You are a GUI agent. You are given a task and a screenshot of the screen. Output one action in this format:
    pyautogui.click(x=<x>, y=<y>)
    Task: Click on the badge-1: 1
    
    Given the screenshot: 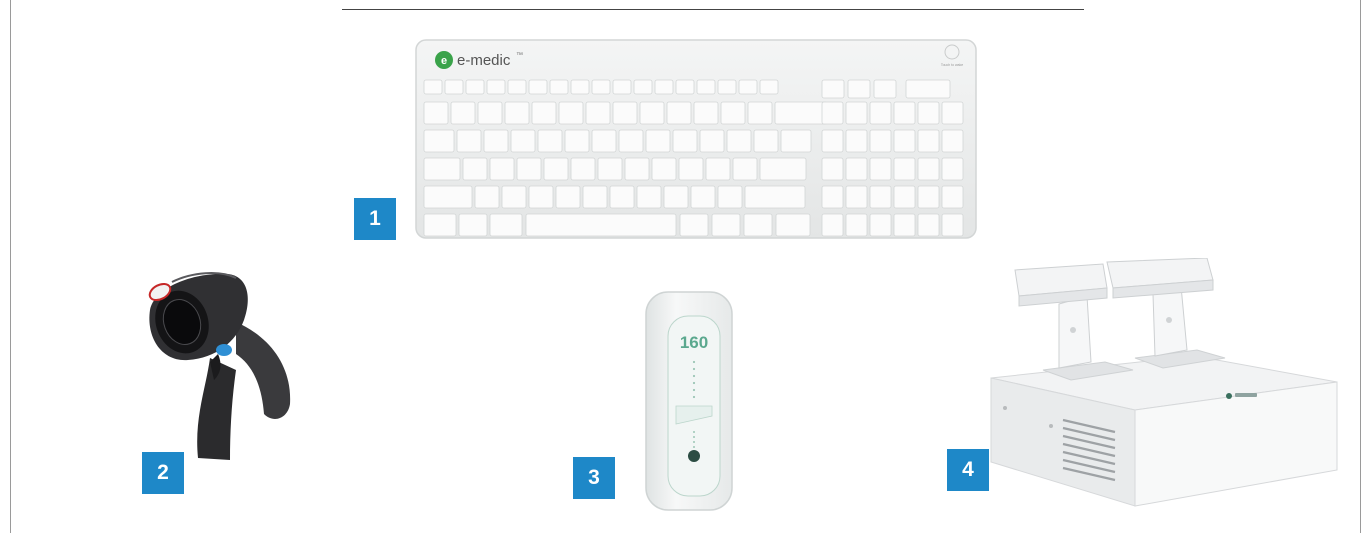 What is the action you would take?
    pyautogui.click(x=375, y=219)
    